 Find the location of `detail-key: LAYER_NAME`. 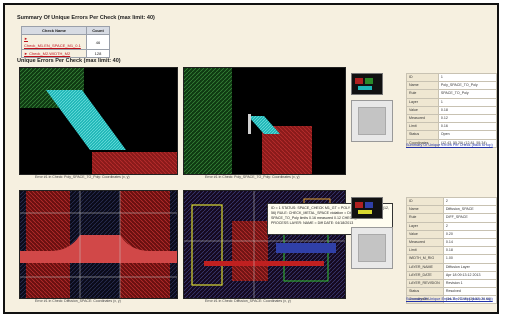

detail-key: LAYER_NAME is located at coordinates (425, 267).